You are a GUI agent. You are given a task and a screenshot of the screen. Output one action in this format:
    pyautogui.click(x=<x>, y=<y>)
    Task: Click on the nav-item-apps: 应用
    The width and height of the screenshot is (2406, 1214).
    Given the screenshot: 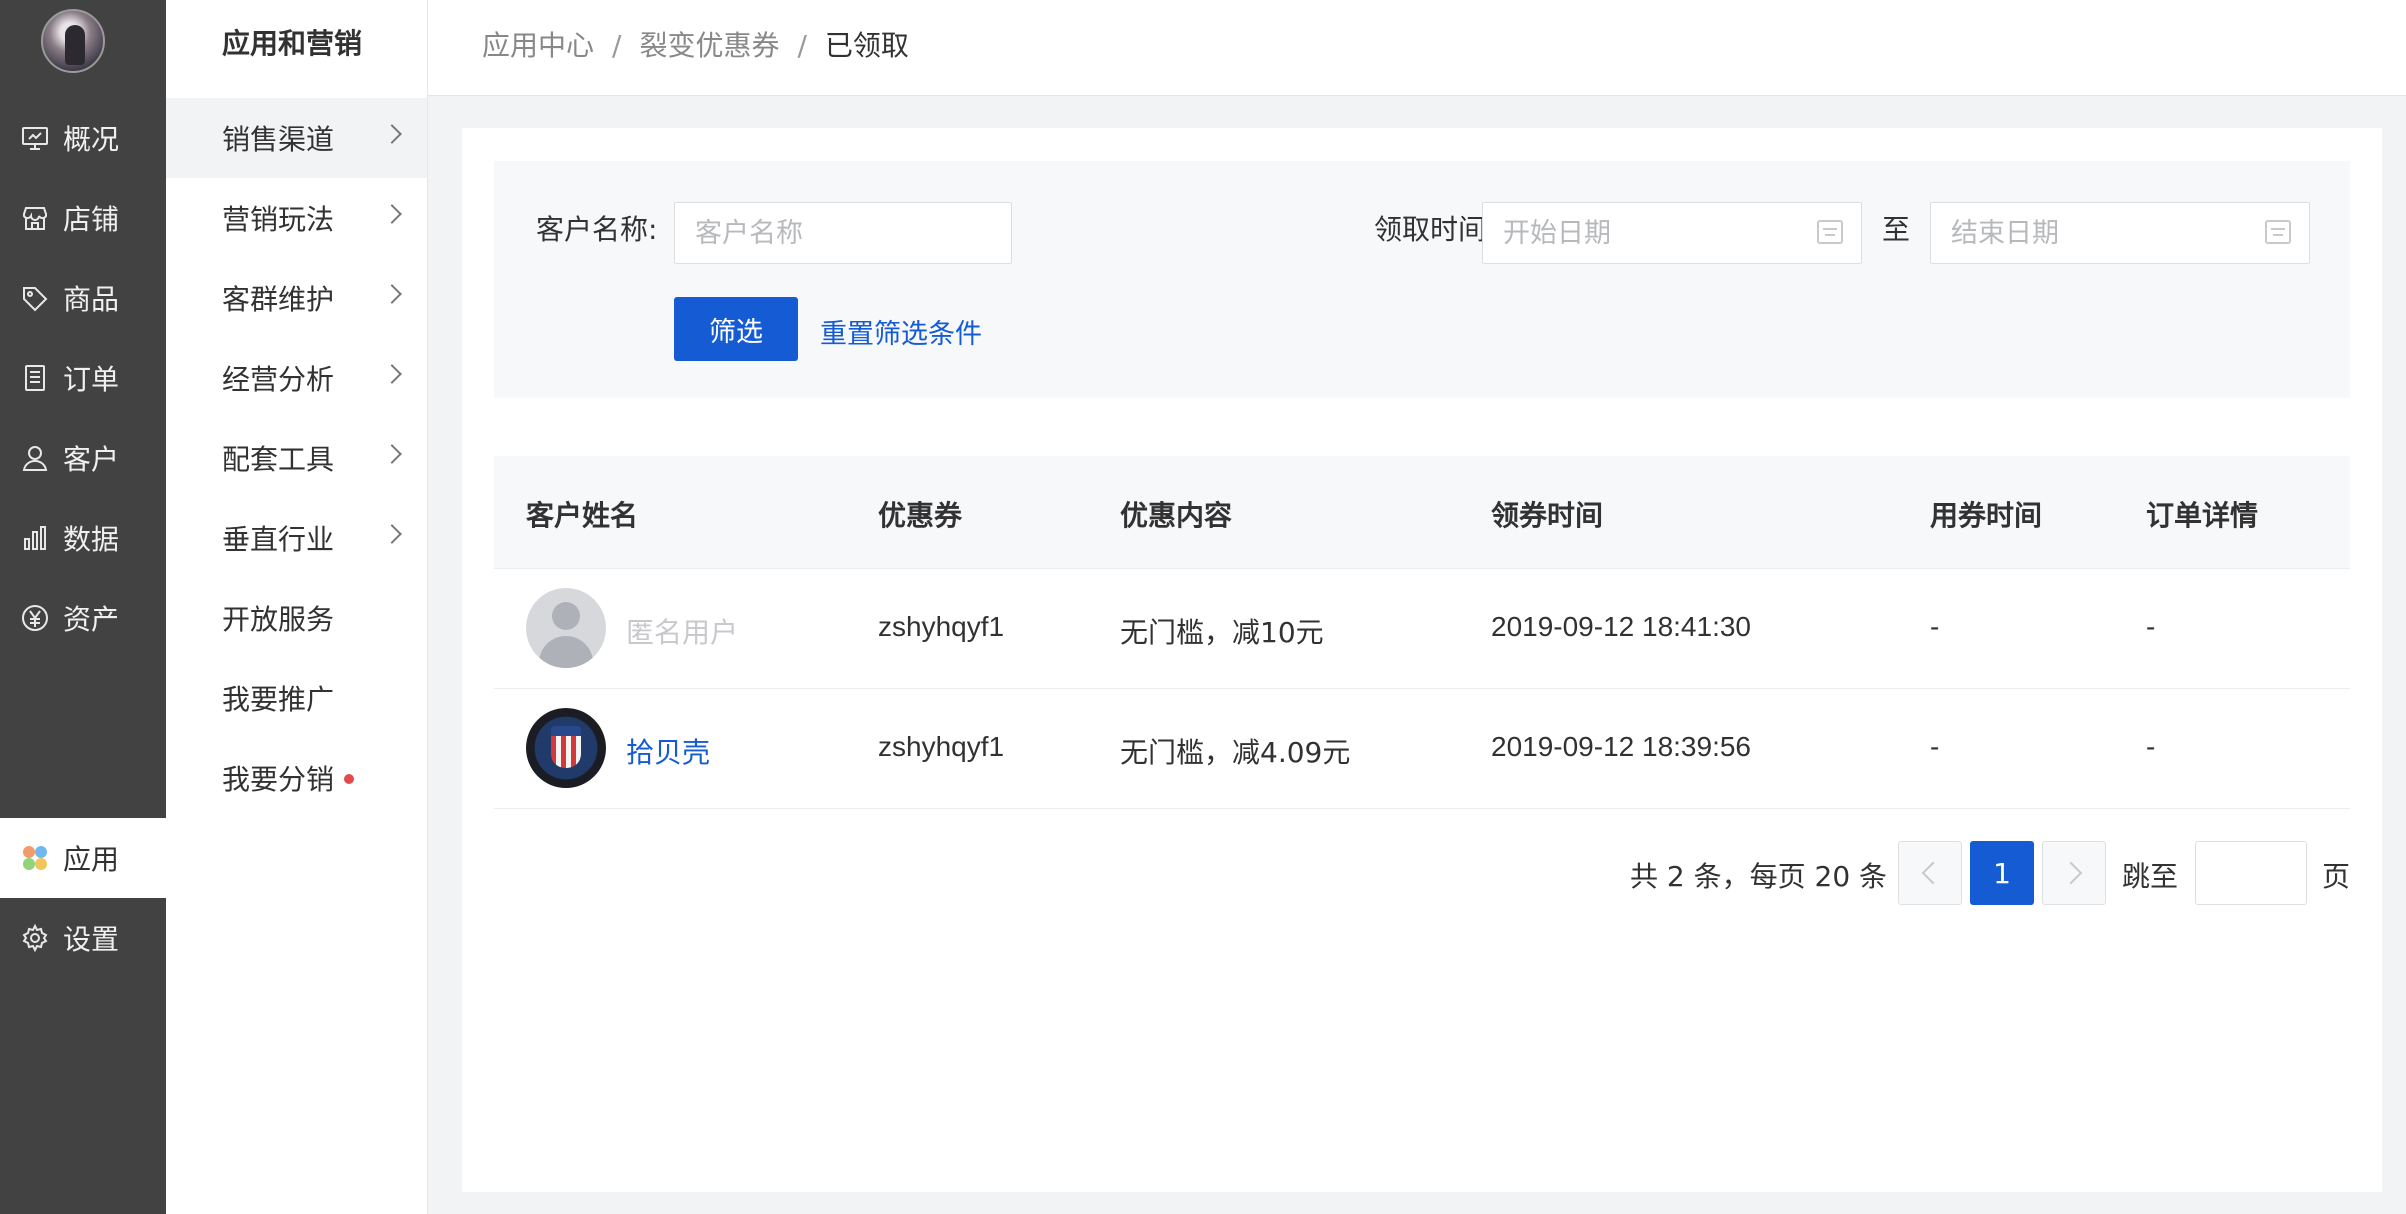 What is the action you would take?
    pyautogui.click(x=83, y=858)
    